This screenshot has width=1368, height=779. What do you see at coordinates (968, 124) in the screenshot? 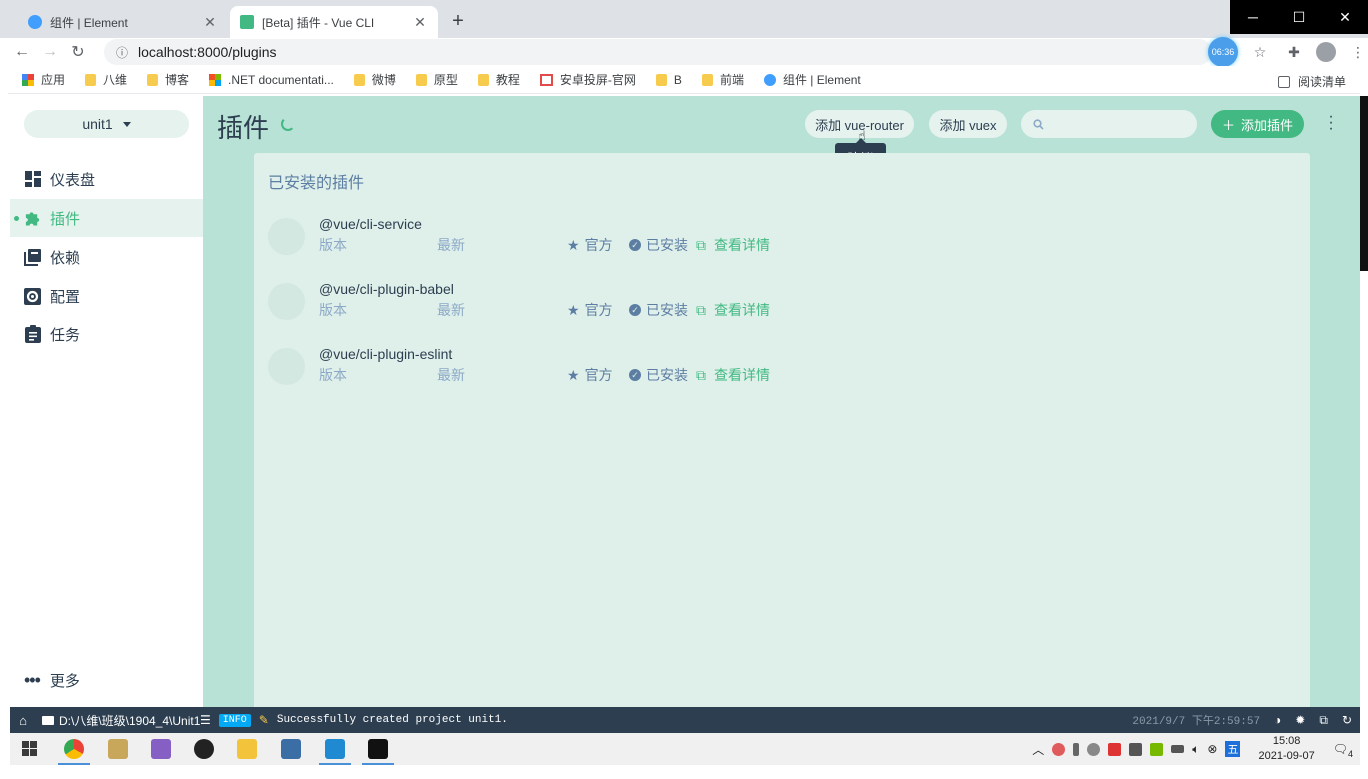
I see `add-vuex-button: 添加 vuex` at bounding box center [968, 124].